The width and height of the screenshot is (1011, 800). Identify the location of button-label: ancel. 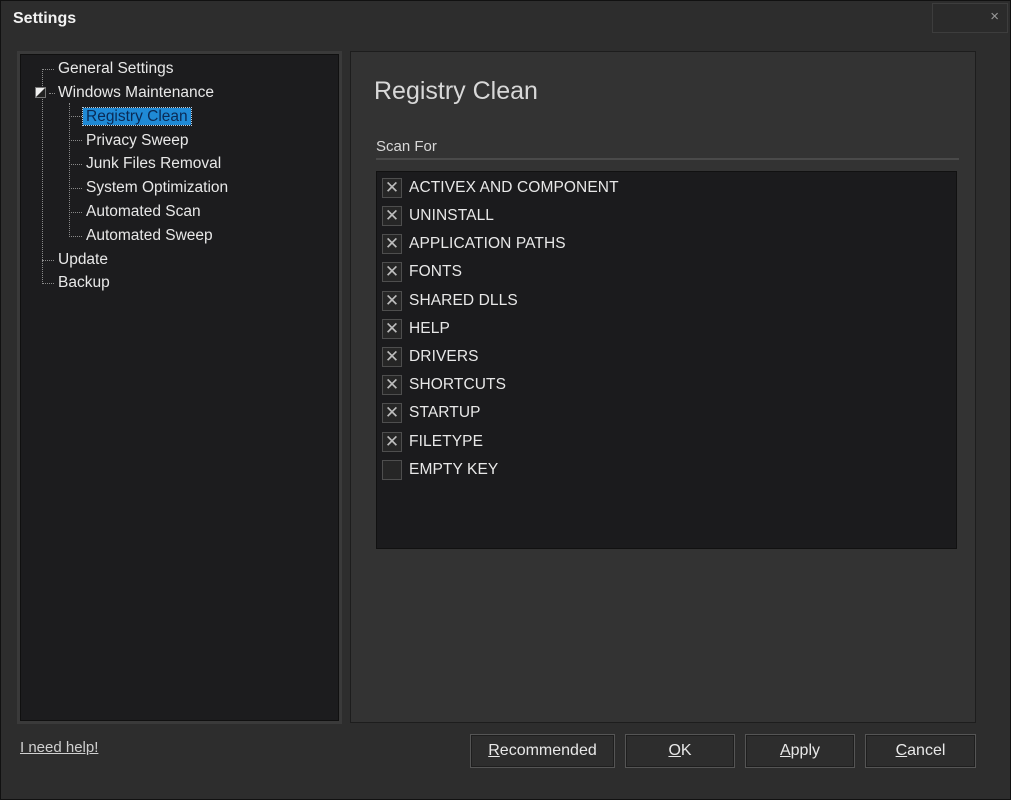
(926, 750).